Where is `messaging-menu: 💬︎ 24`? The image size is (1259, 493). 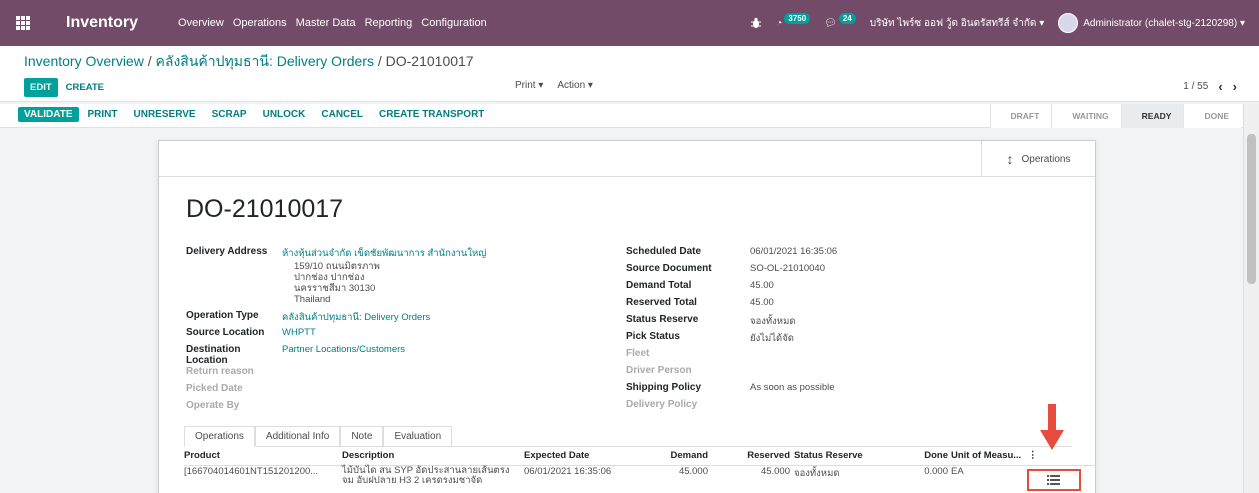 messaging-menu: 💬︎ 24 is located at coordinates (840, 20).